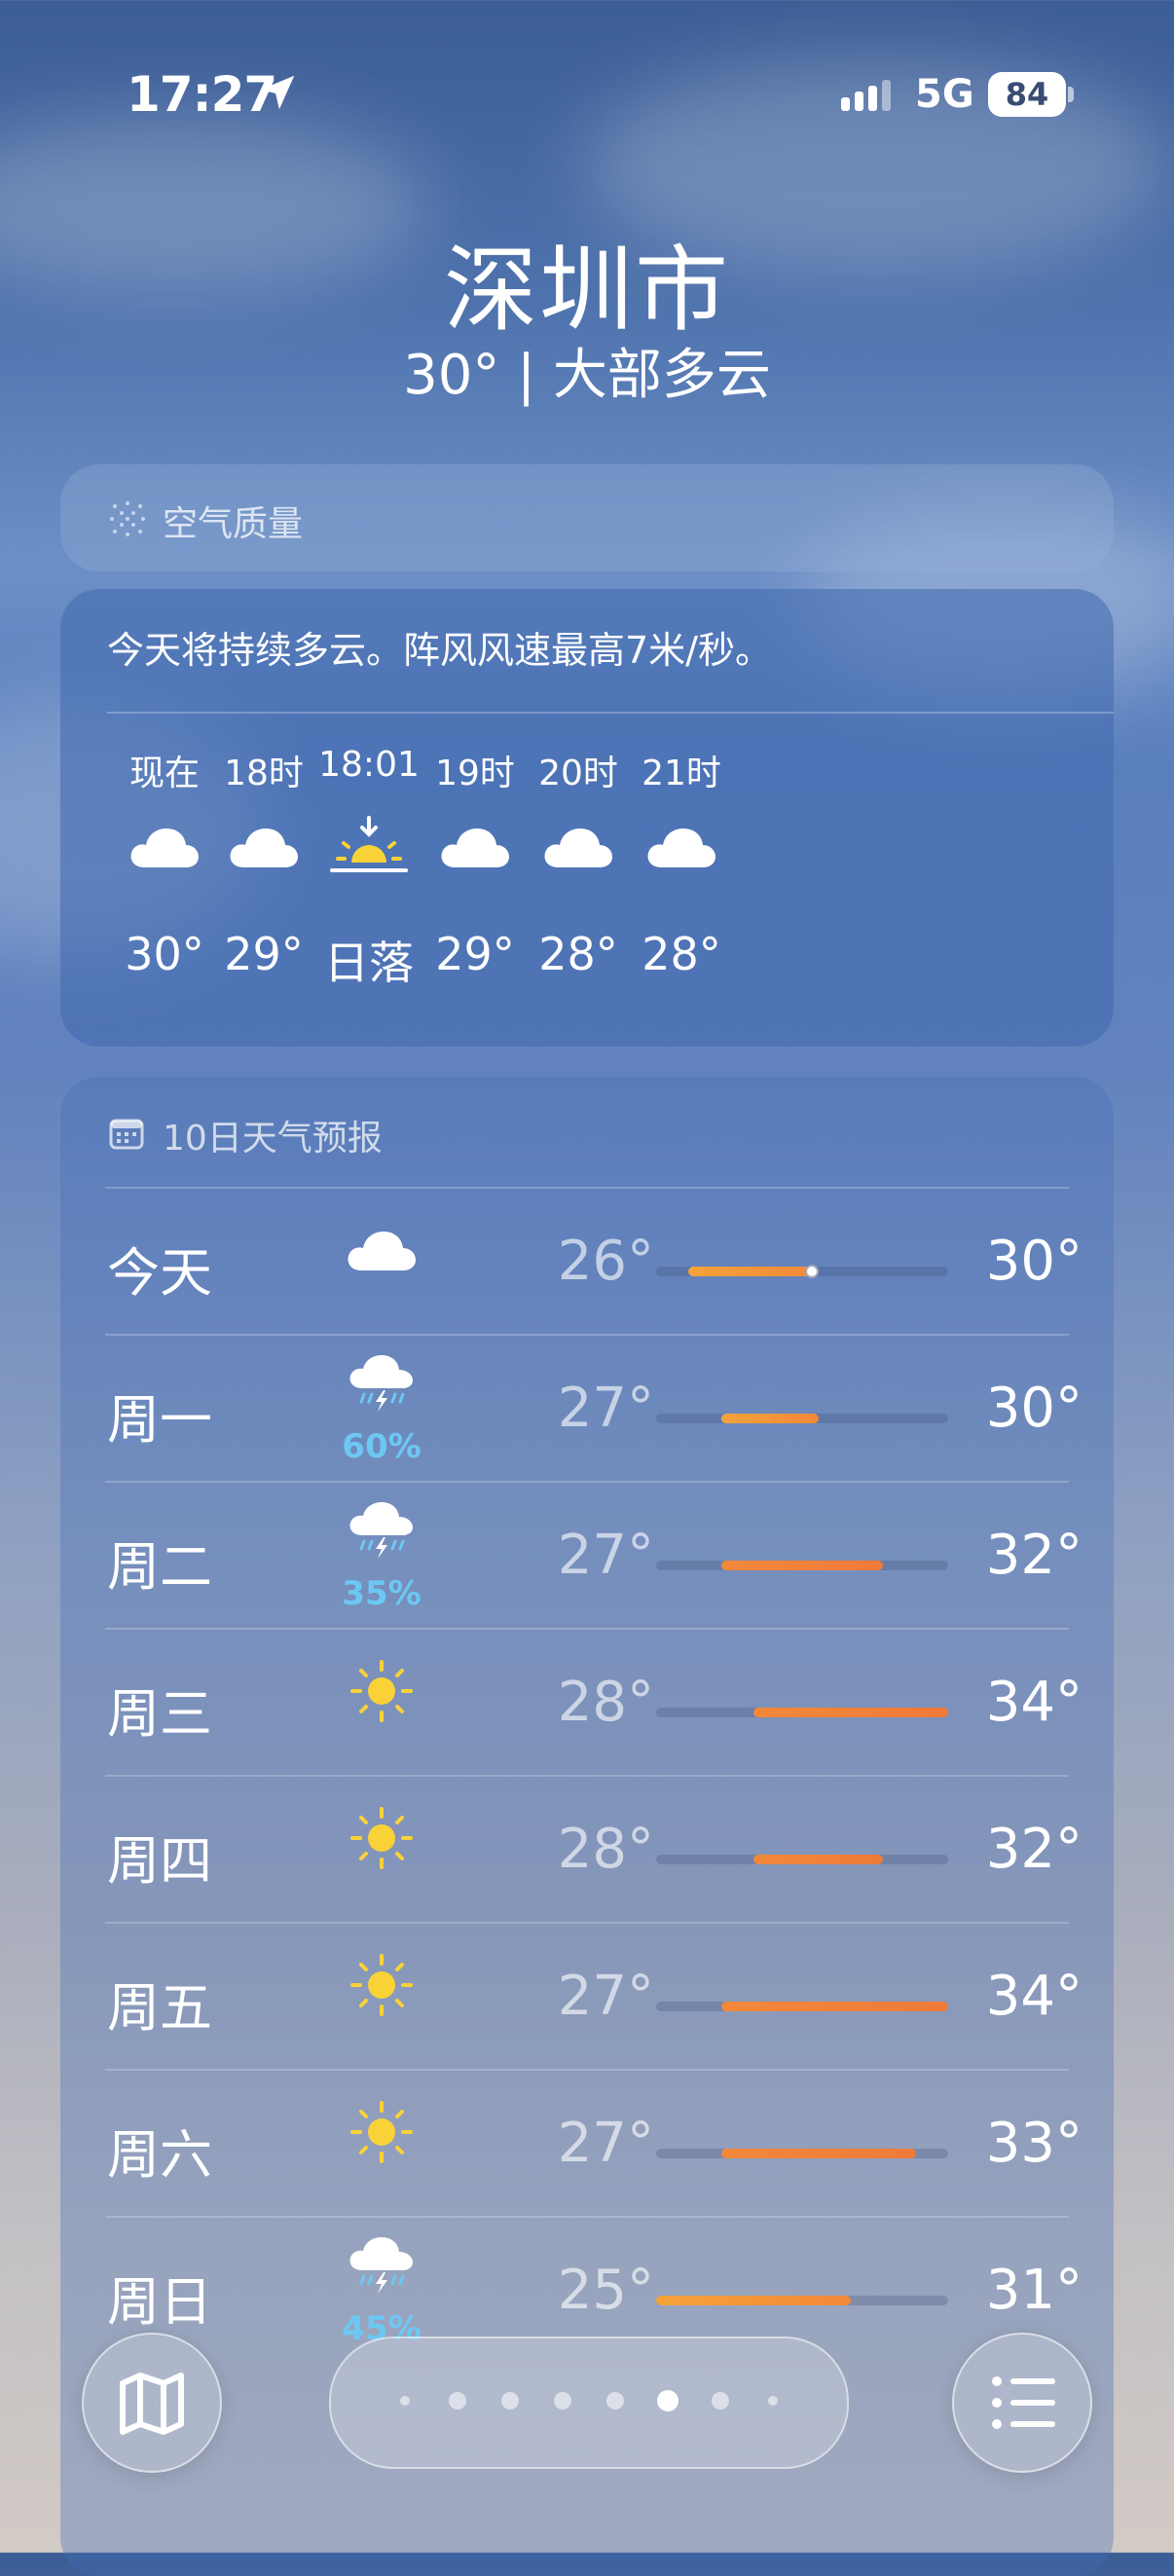 The image size is (1174, 2576). What do you see at coordinates (605, 2290) in the screenshot?
I see `low-temp: 25°` at bounding box center [605, 2290].